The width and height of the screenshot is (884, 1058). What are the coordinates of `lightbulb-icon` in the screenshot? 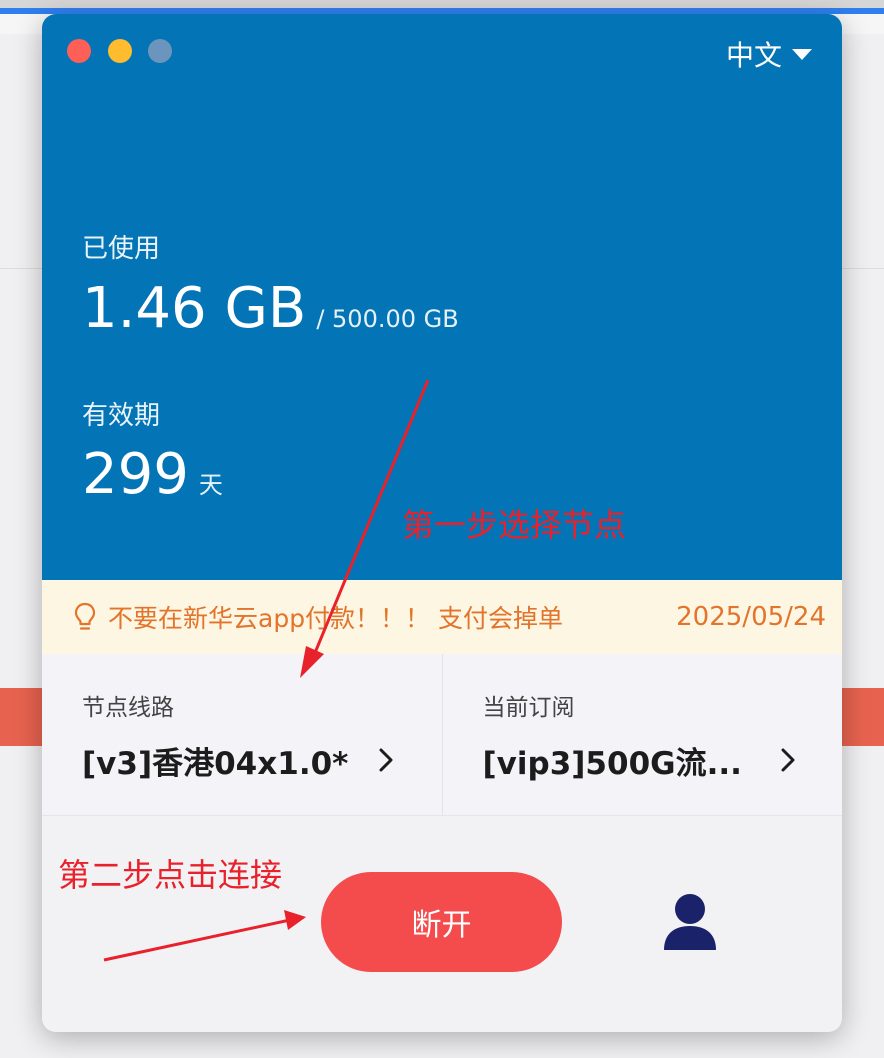 It's located at (85, 616).